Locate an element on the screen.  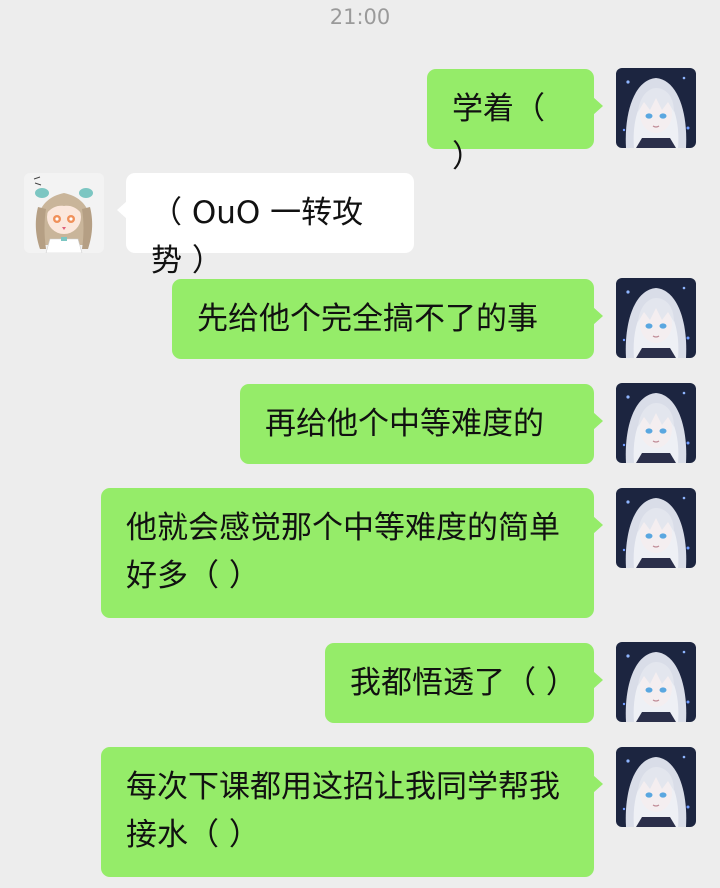
message-timestamp: 21:00 is located at coordinates (360, 17).